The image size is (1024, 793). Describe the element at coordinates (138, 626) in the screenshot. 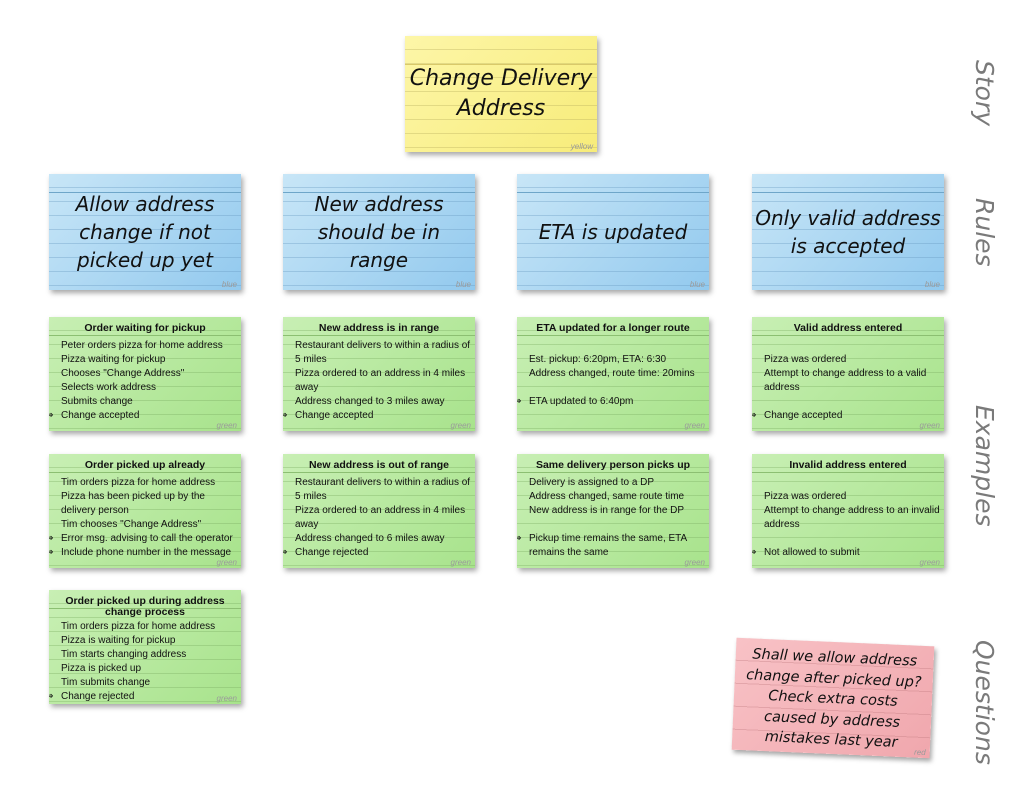

I see `step-text: Tim orders pizza for home address` at that location.